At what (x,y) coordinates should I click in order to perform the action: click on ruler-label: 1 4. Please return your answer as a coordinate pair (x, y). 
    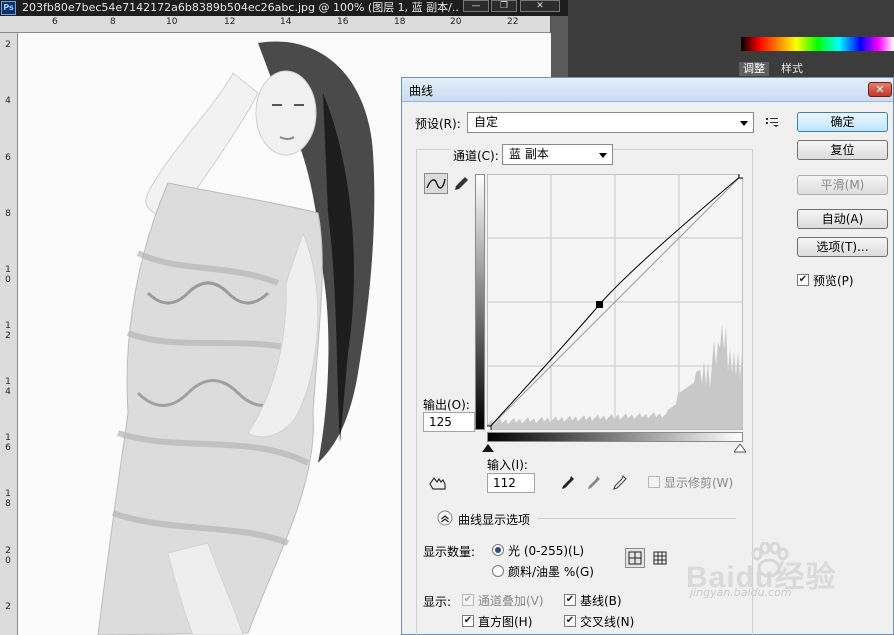
    Looking at the image, I should click on (8, 387).